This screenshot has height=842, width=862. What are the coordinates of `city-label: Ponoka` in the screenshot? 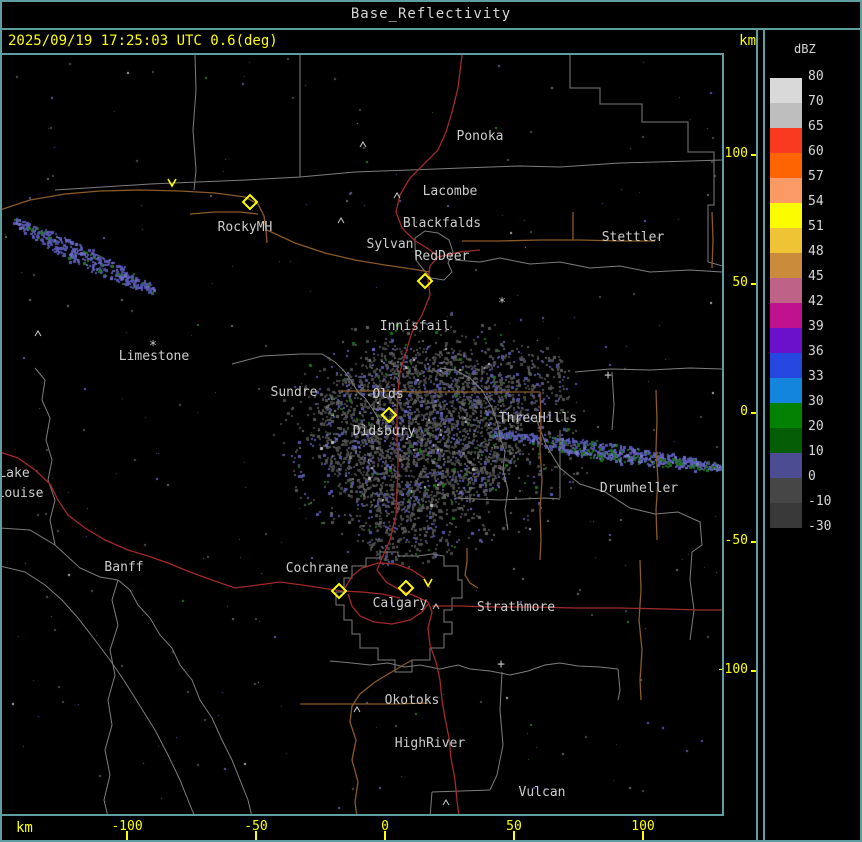 It's located at (480, 136).